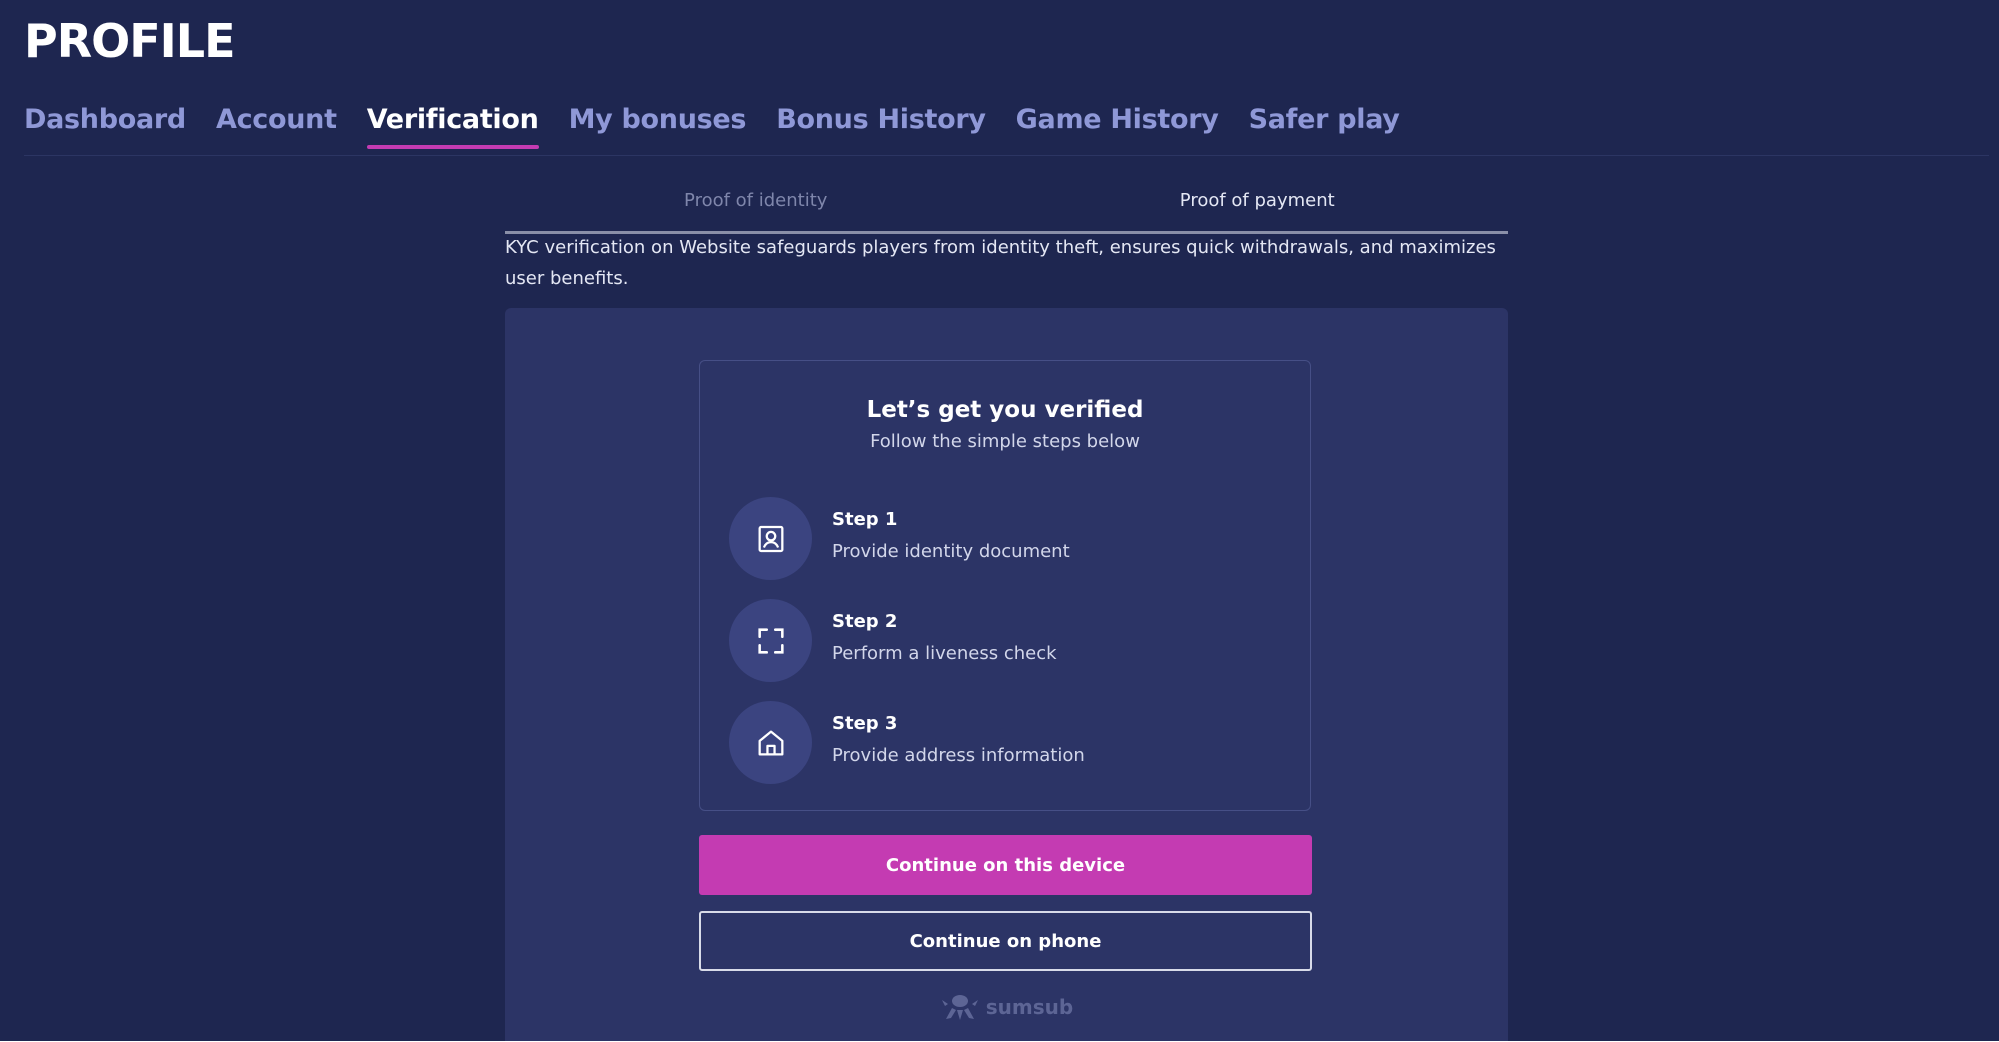 The width and height of the screenshot is (1999, 1042). I want to click on step-description: Provide identity document, so click(951, 551).